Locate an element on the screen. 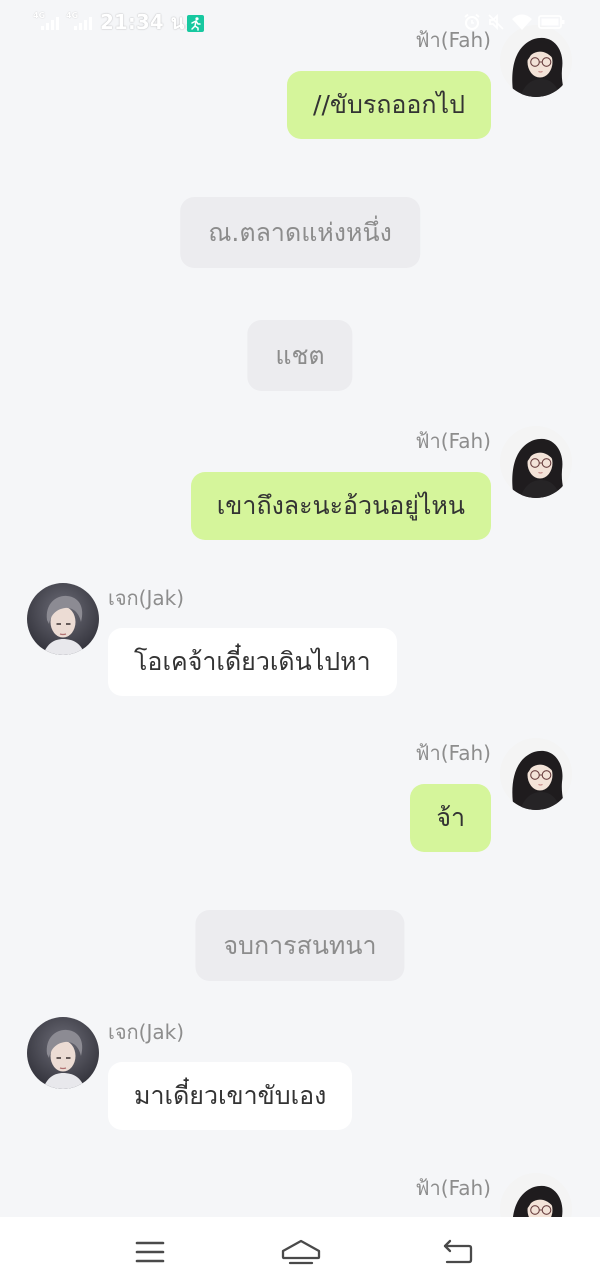  home-icon is located at coordinates (301, 1252).